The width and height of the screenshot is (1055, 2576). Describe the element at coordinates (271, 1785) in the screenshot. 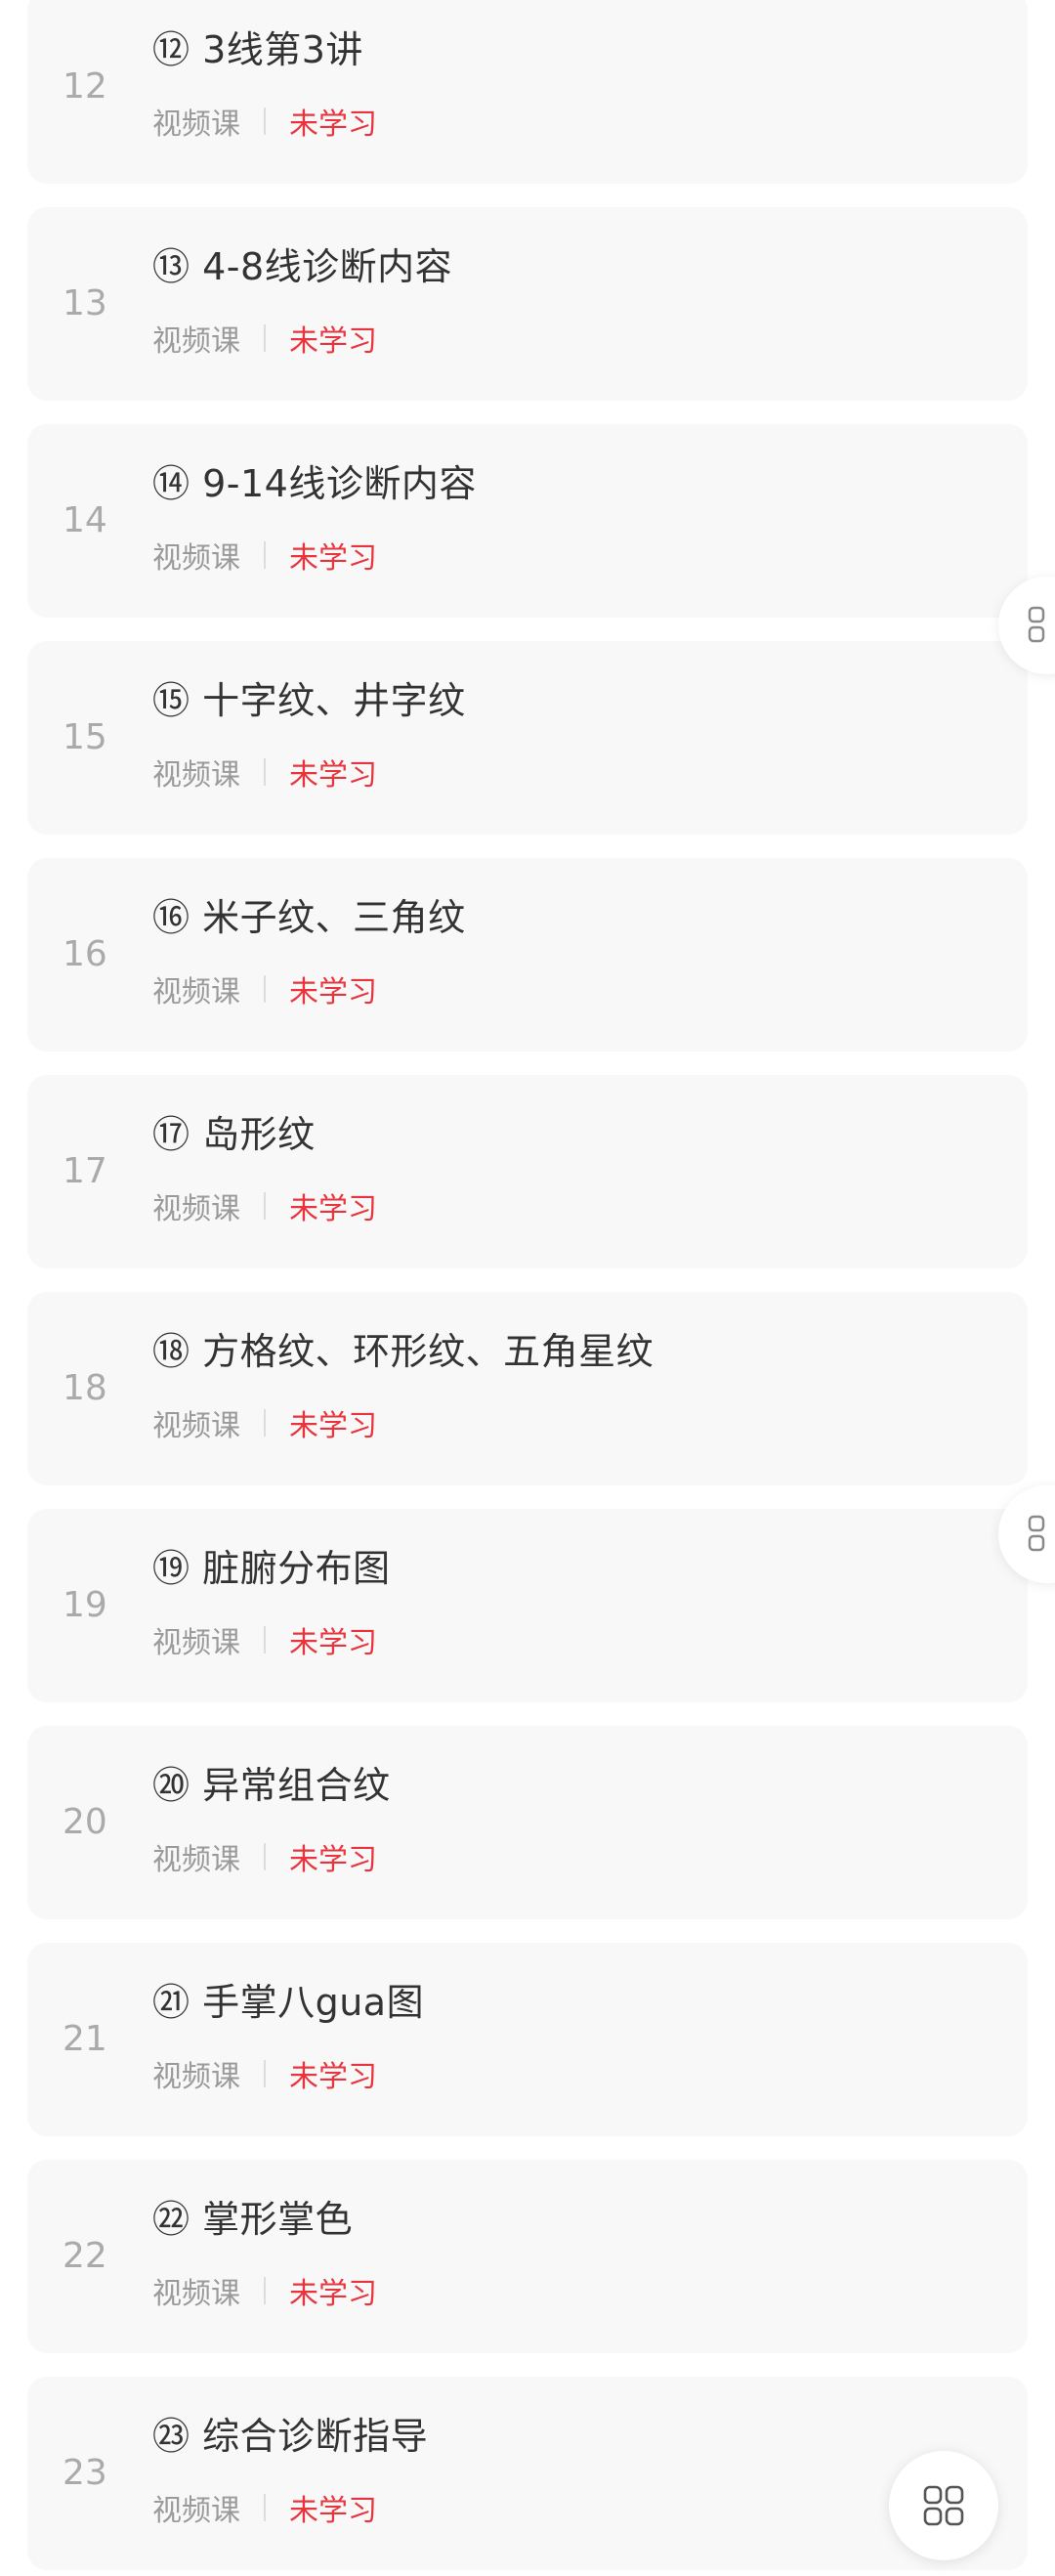

I see `lesson-title: ⑳ 异常组合纹` at that location.